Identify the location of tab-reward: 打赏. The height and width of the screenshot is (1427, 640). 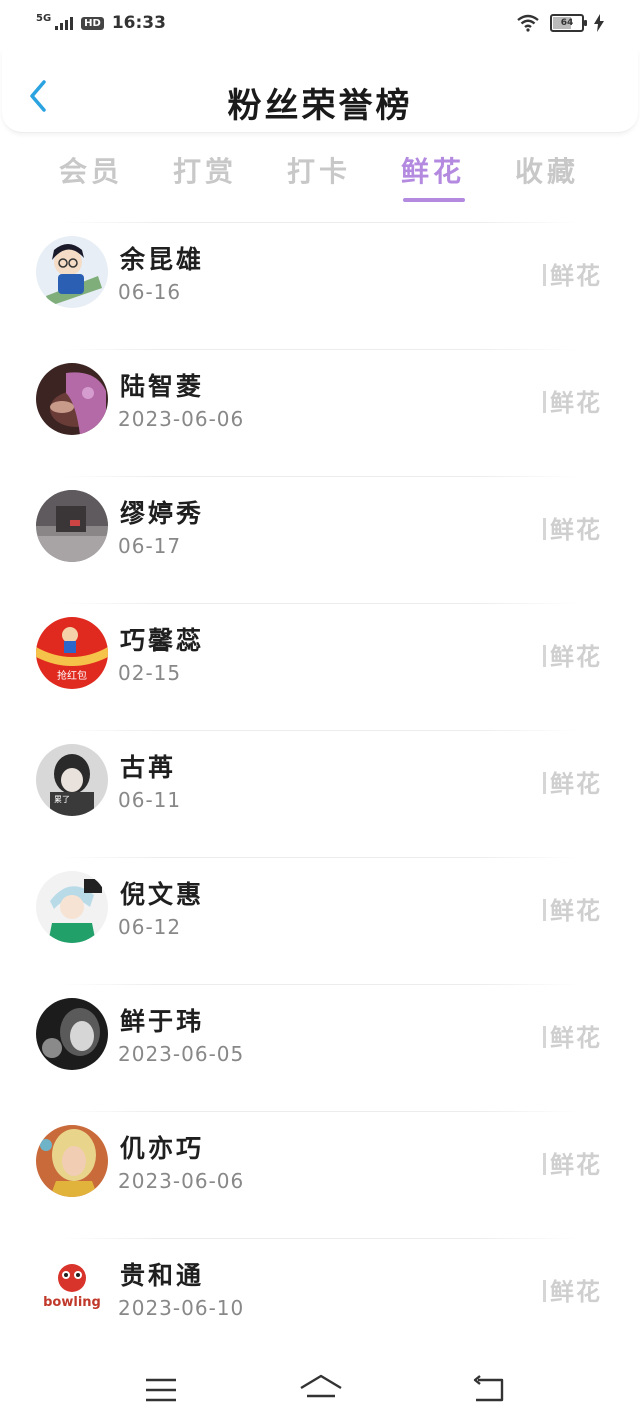
(205, 170).